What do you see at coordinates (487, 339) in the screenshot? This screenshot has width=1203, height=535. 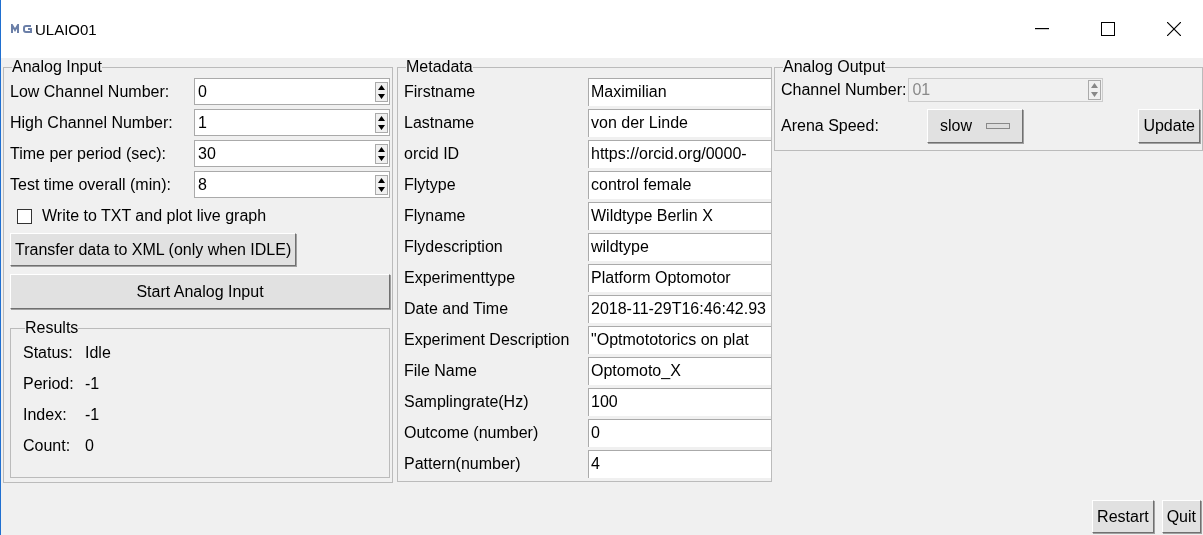 I see `field-label: Experiment Description` at bounding box center [487, 339].